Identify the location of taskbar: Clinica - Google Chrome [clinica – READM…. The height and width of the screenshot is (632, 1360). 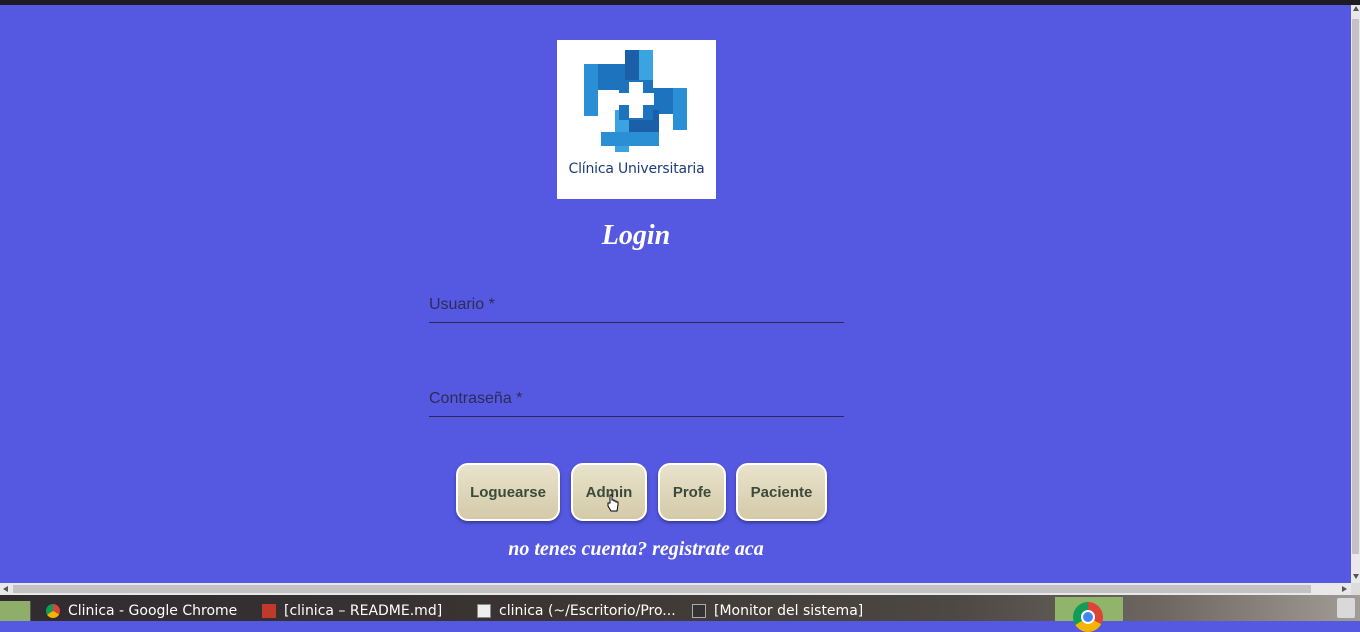
(680, 613).